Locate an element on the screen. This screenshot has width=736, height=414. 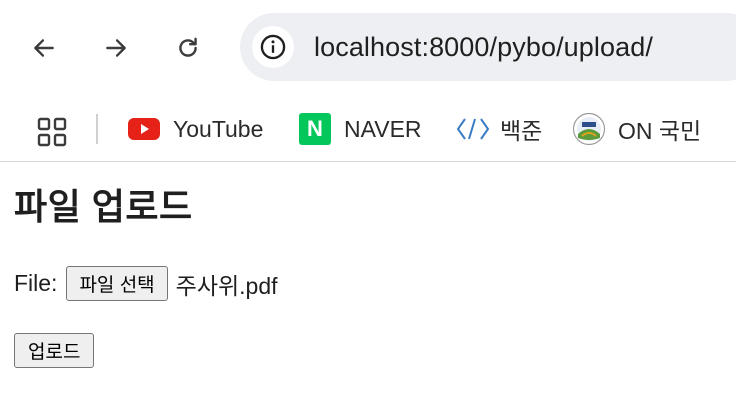
forward-button is located at coordinates (116, 48).